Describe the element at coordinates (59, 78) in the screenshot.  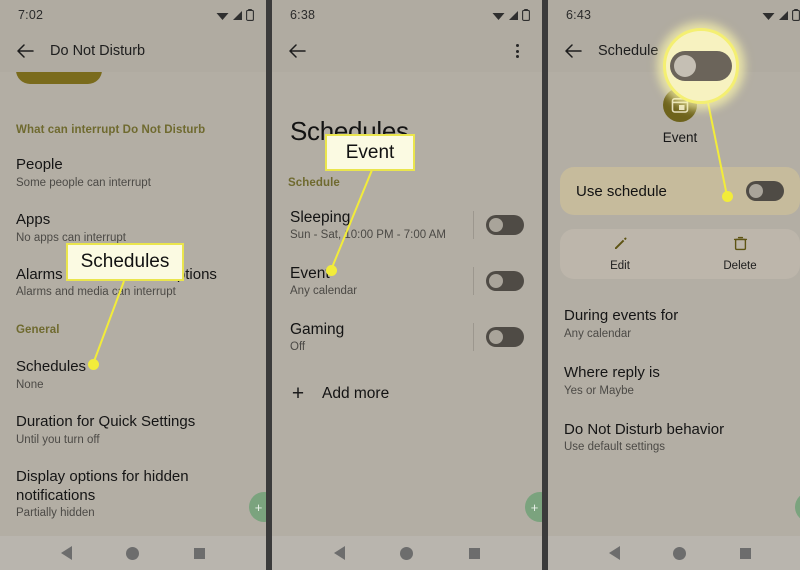
I see `scrolled-off-pill` at that location.